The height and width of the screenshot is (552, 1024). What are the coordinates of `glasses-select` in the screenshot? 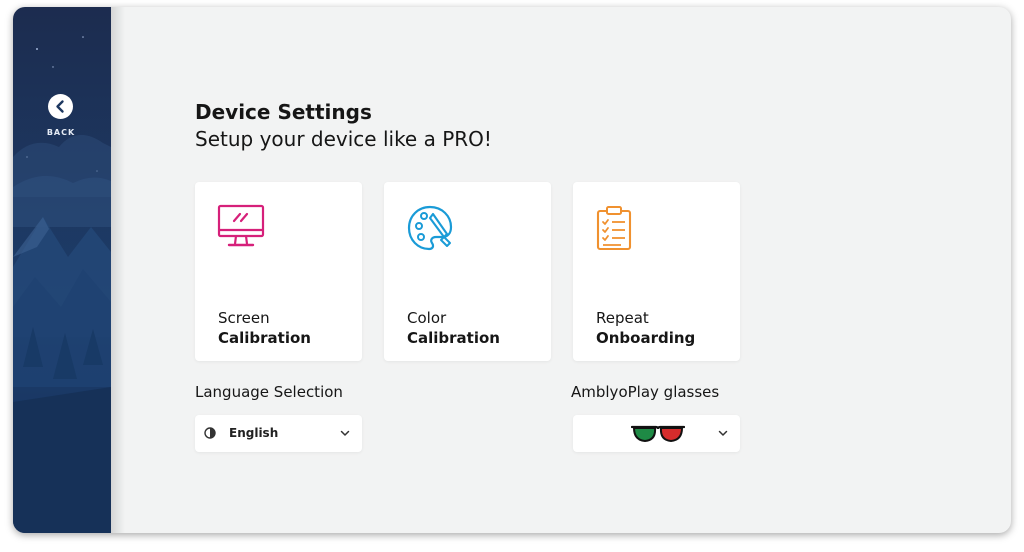 It's located at (656, 433).